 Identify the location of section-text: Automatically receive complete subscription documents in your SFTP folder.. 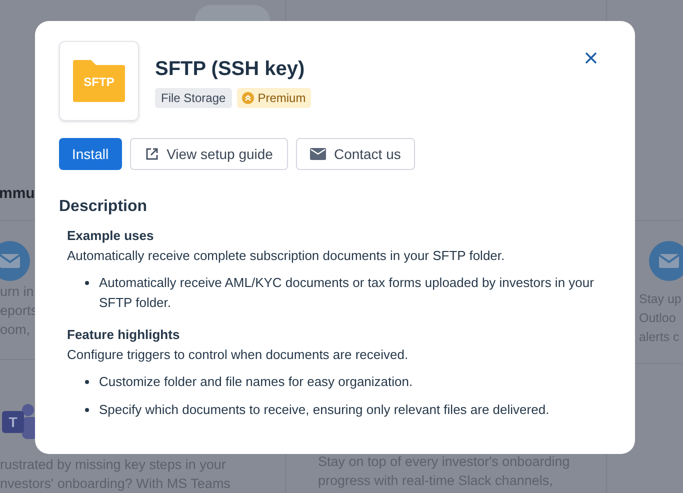
(286, 256).